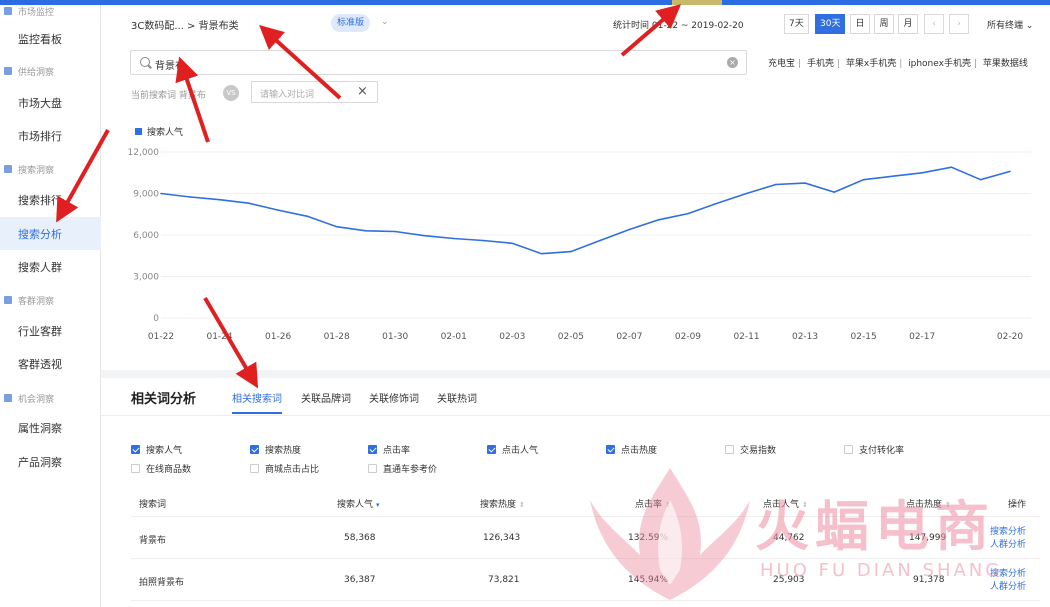  What do you see at coordinates (884, 24) in the screenshot?
I see `range-week-button: 周` at bounding box center [884, 24].